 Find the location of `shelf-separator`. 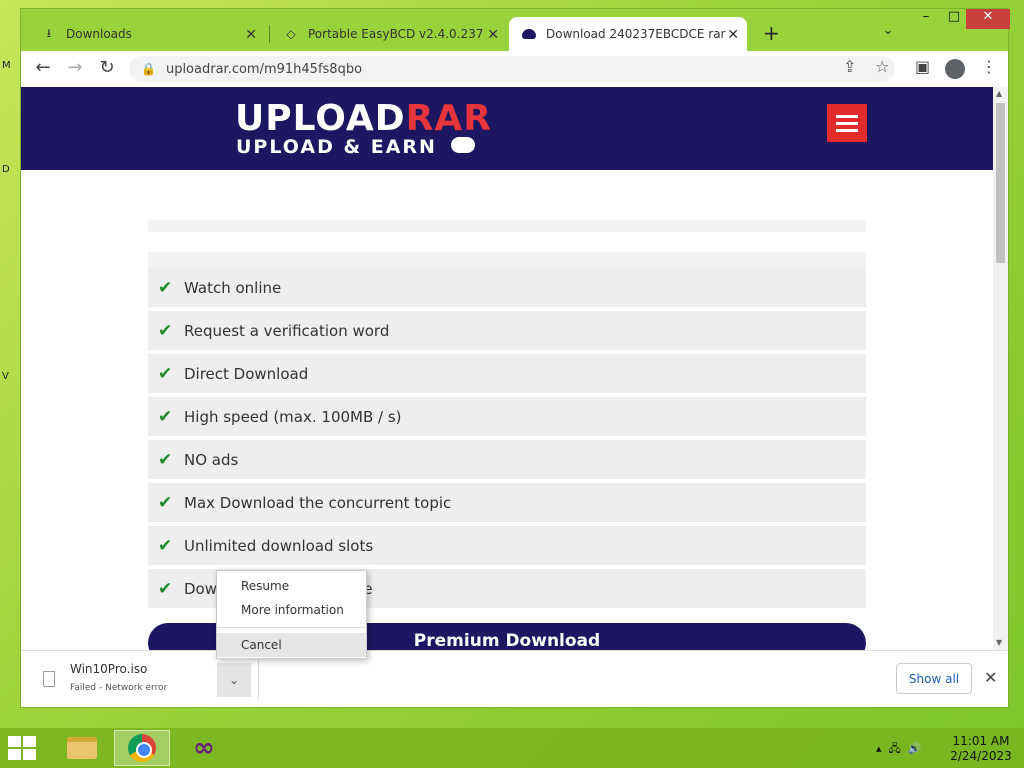

shelf-separator is located at coordinates (258, 679).